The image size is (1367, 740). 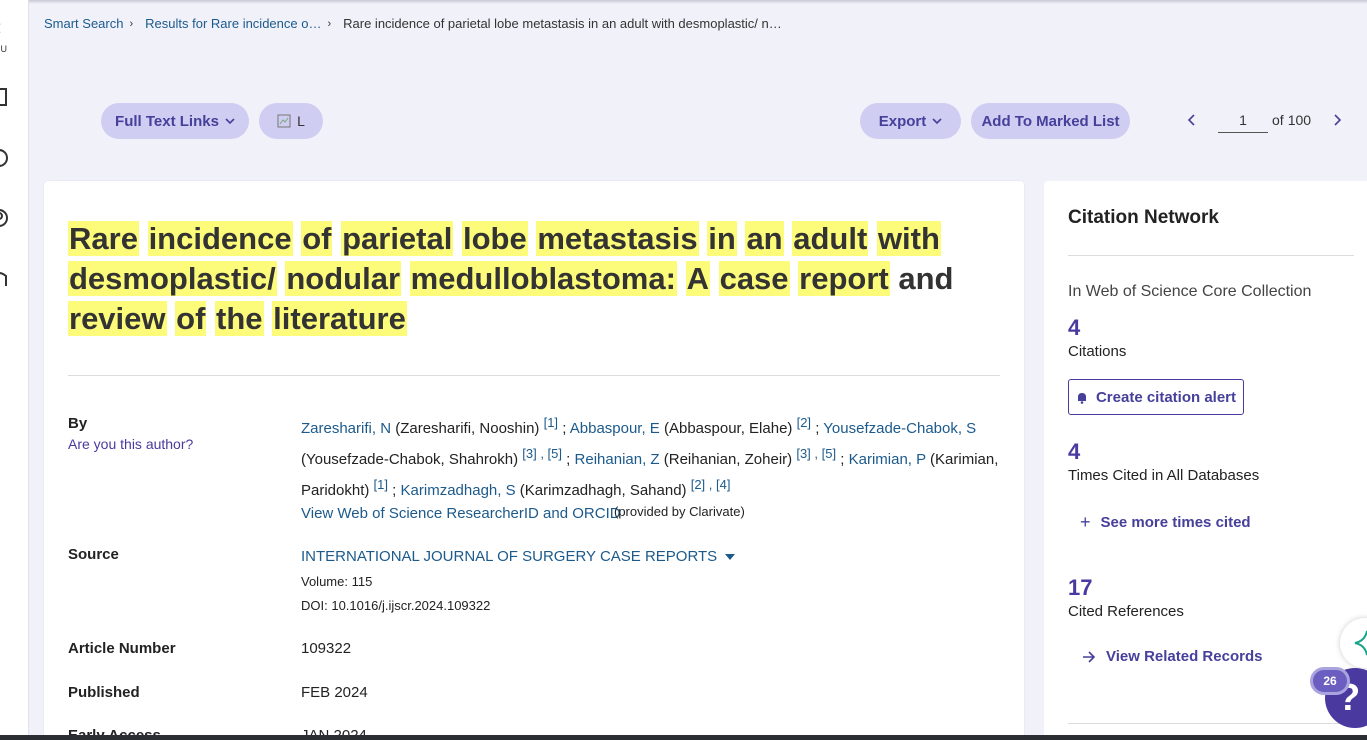 I want to click on sparkle-icon, so click(x=1360, y=643).